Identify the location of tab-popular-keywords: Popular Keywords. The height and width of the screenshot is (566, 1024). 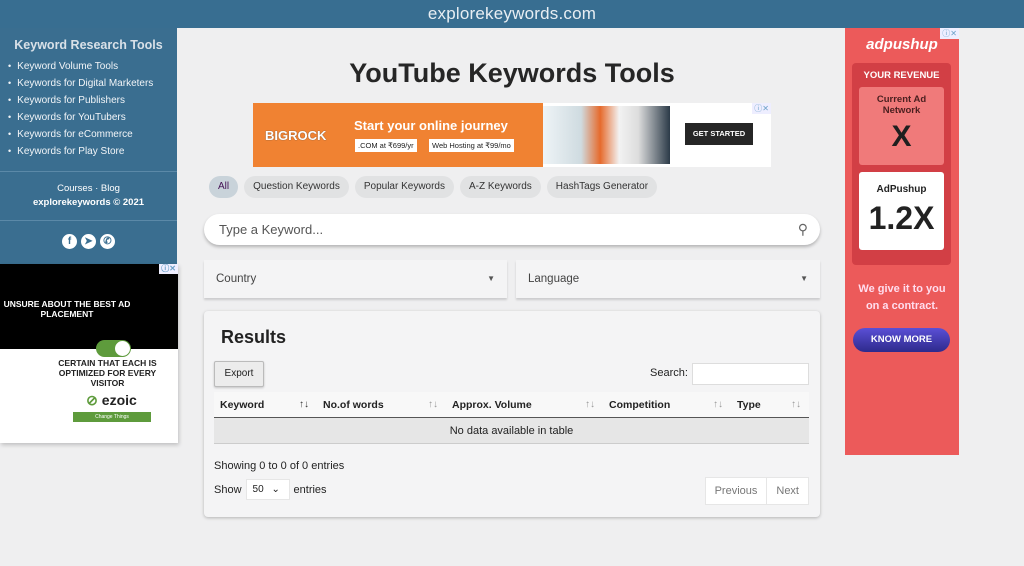
(404, 187).